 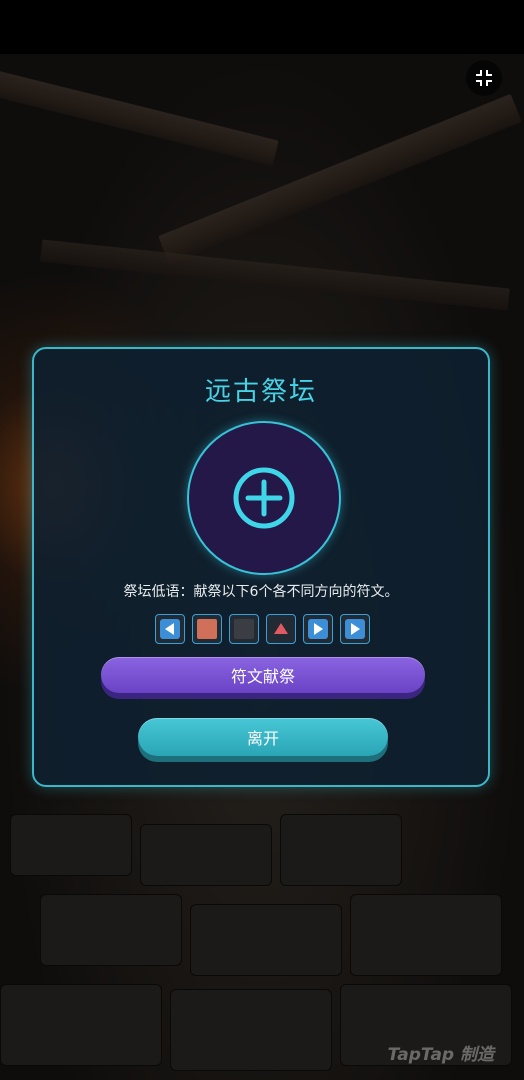 I want to click on altar-slot, so click(x=264, y=498).